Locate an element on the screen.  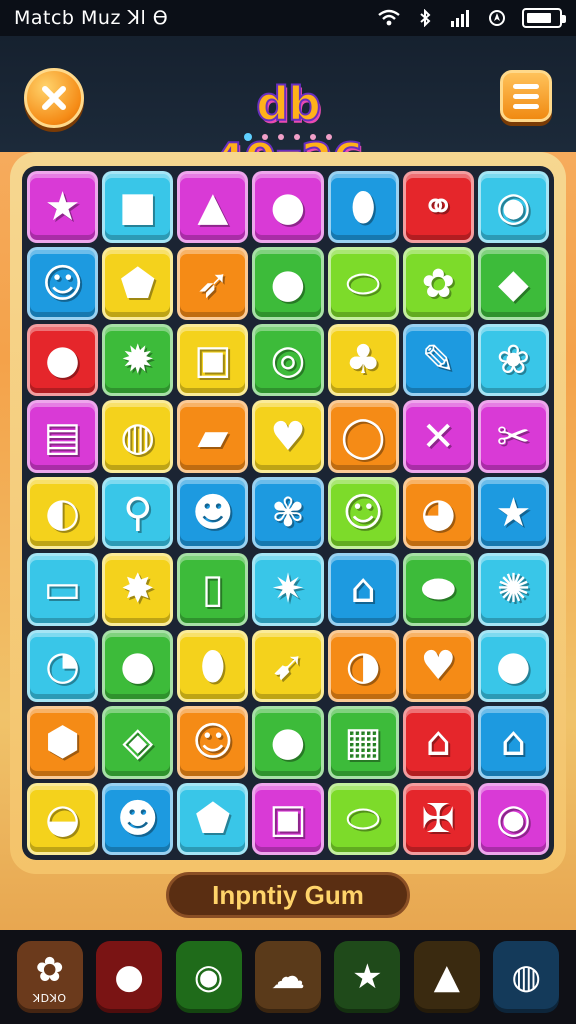
close-button is located at coordinates (54, 98).